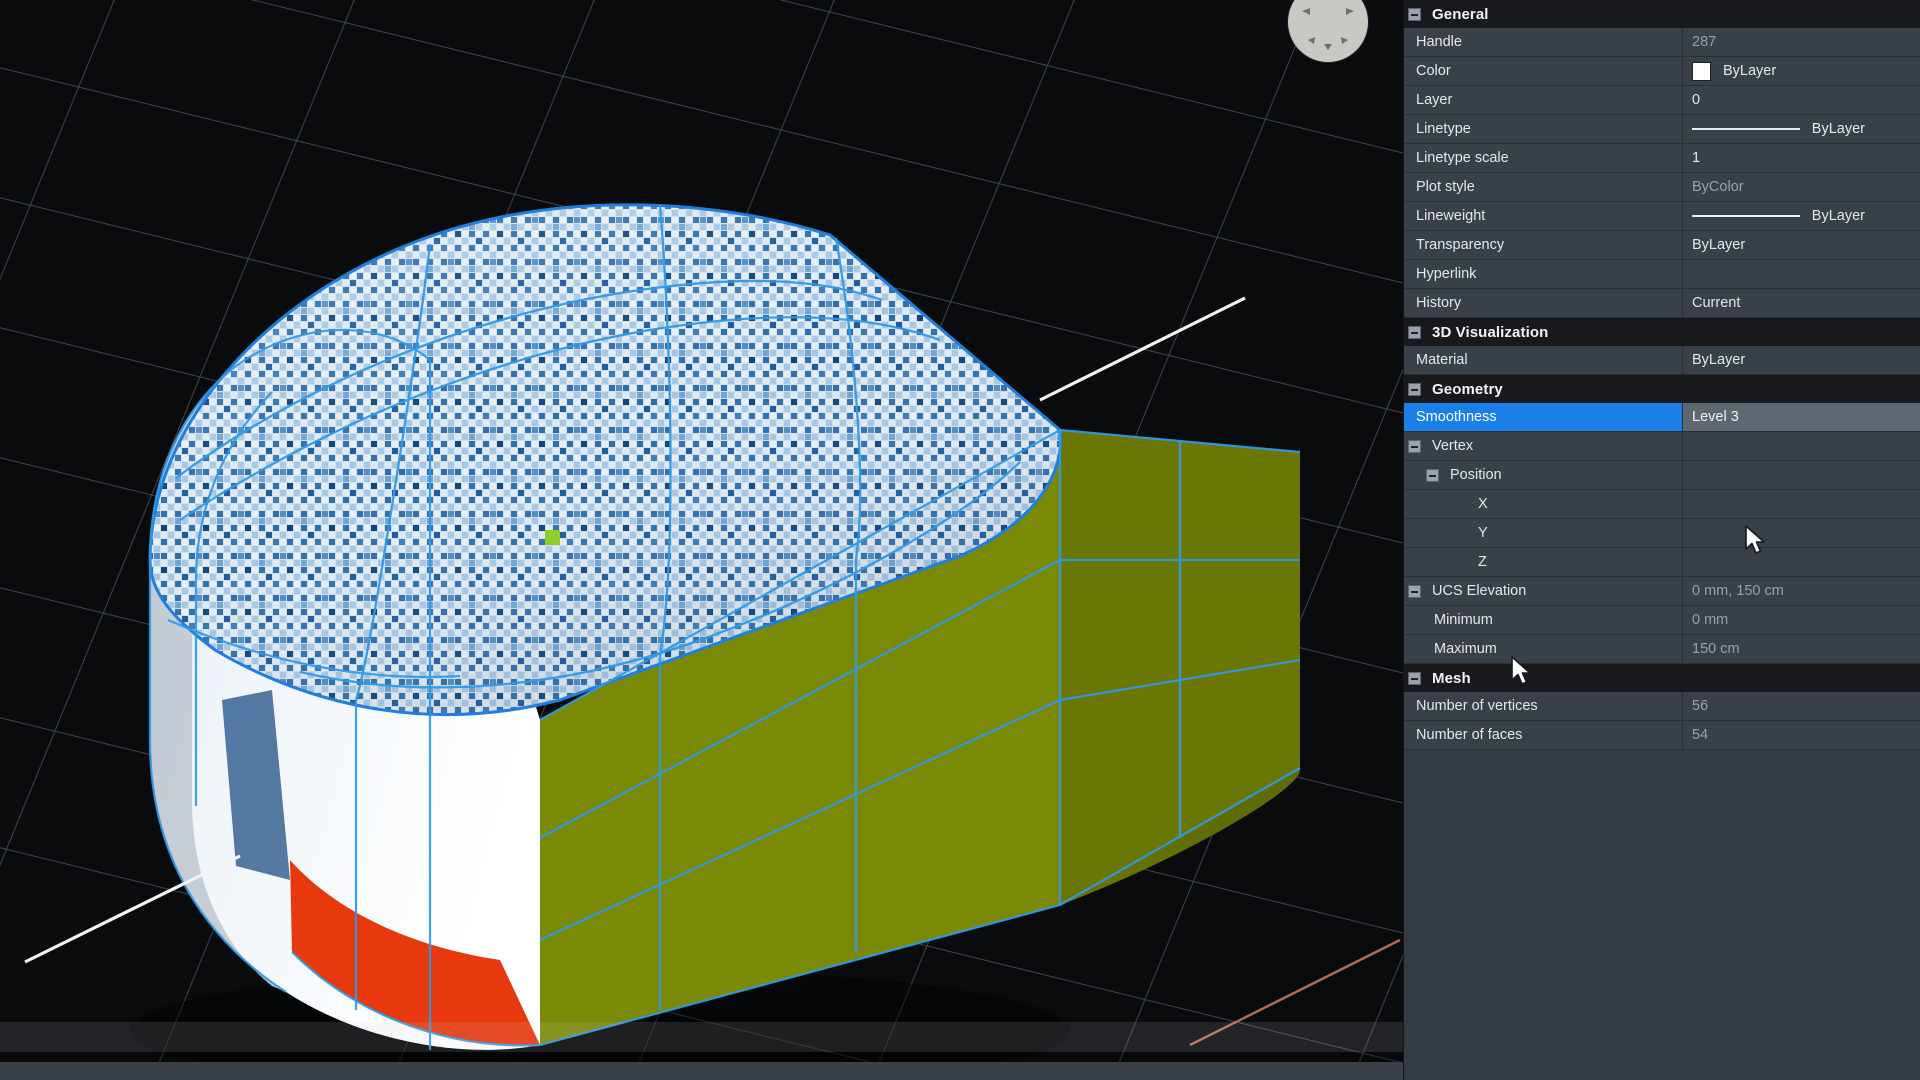  Describe the element at coordinates (1543, 129) in the screenshot. I see `property-label-cell: Linetype` at that location.